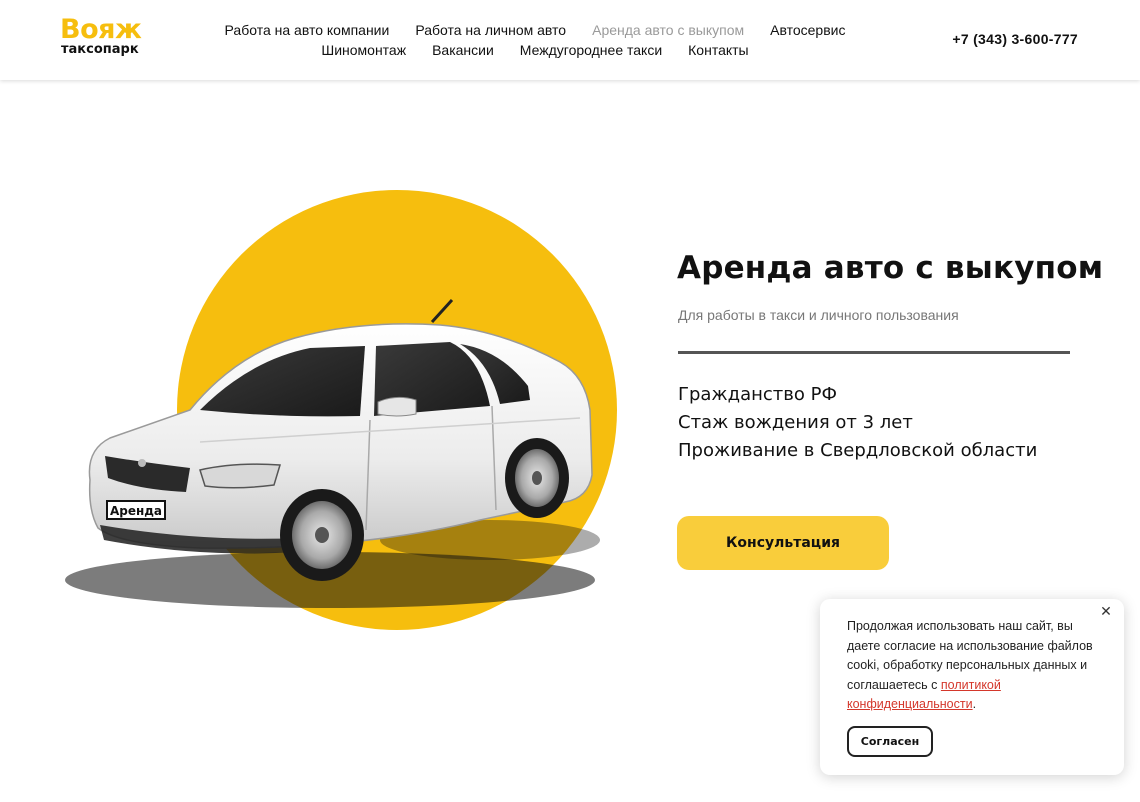 This screenshot has width=1140, height=802. Describe the element at coordinates (1106, 612) in the screenshot. I see `close-icon: ✕` at that location.